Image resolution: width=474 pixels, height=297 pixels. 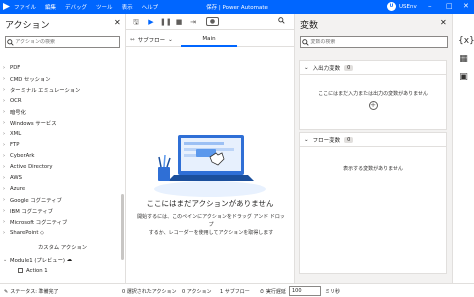 I want to click on save-icon: 🖫, so click(x=136, y=22).